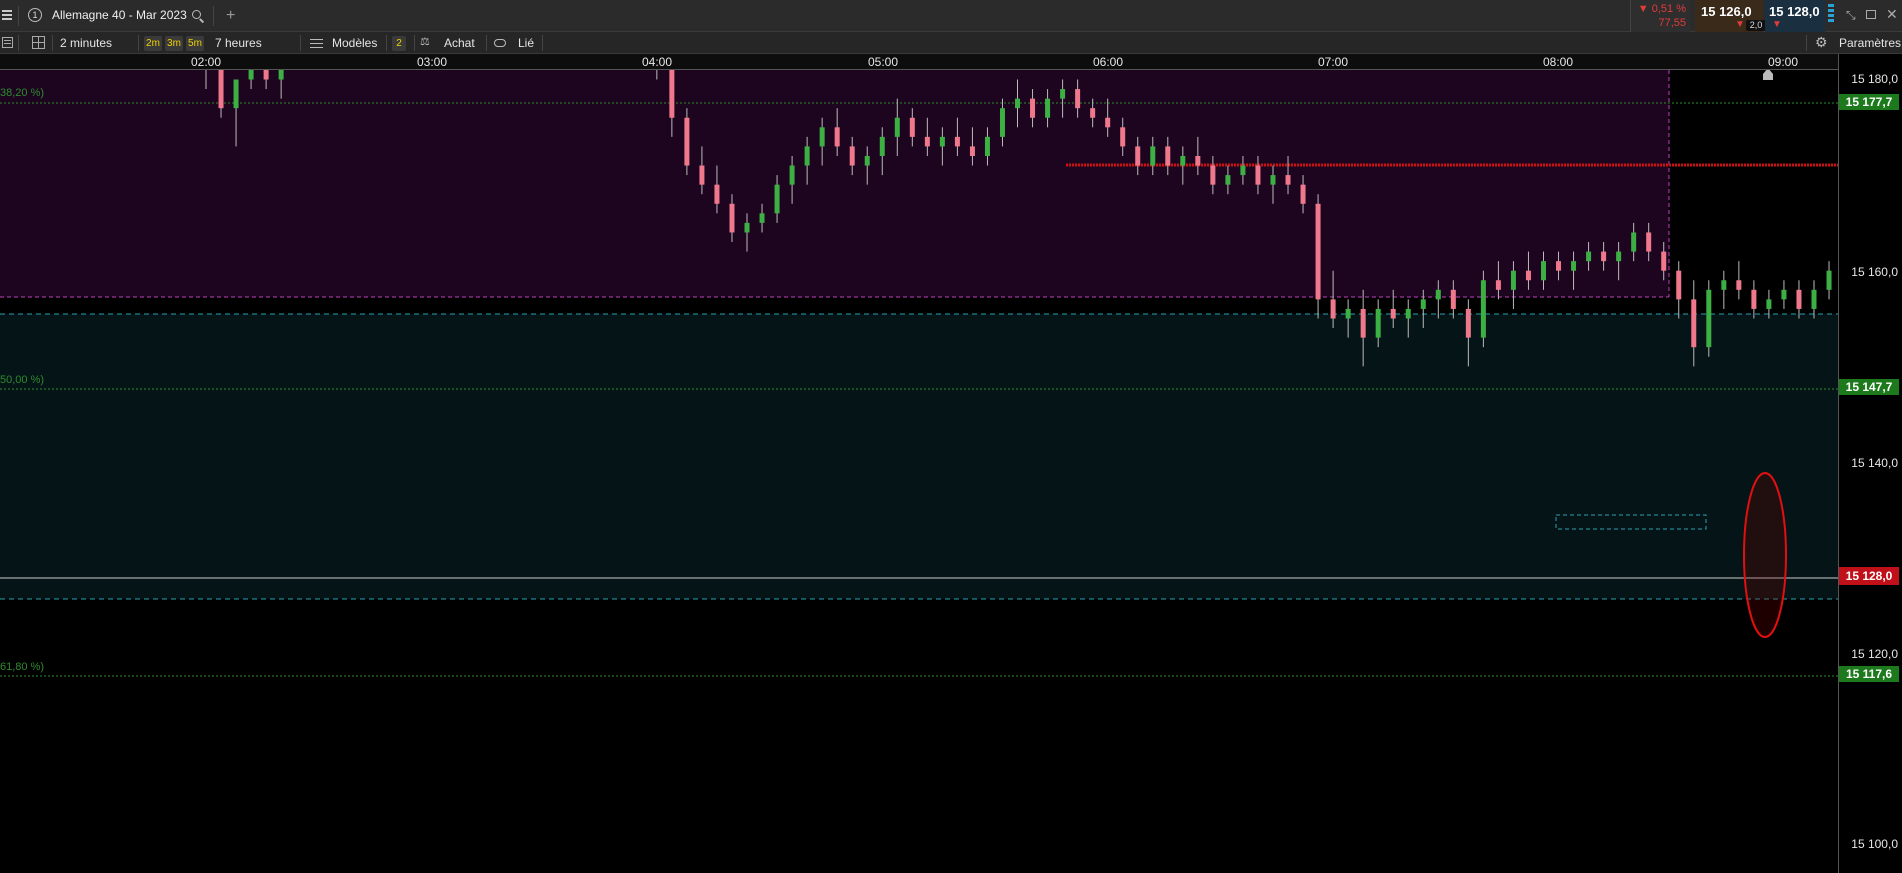  I want to click on range-dropdown: 7 heures, so click(238, 43).